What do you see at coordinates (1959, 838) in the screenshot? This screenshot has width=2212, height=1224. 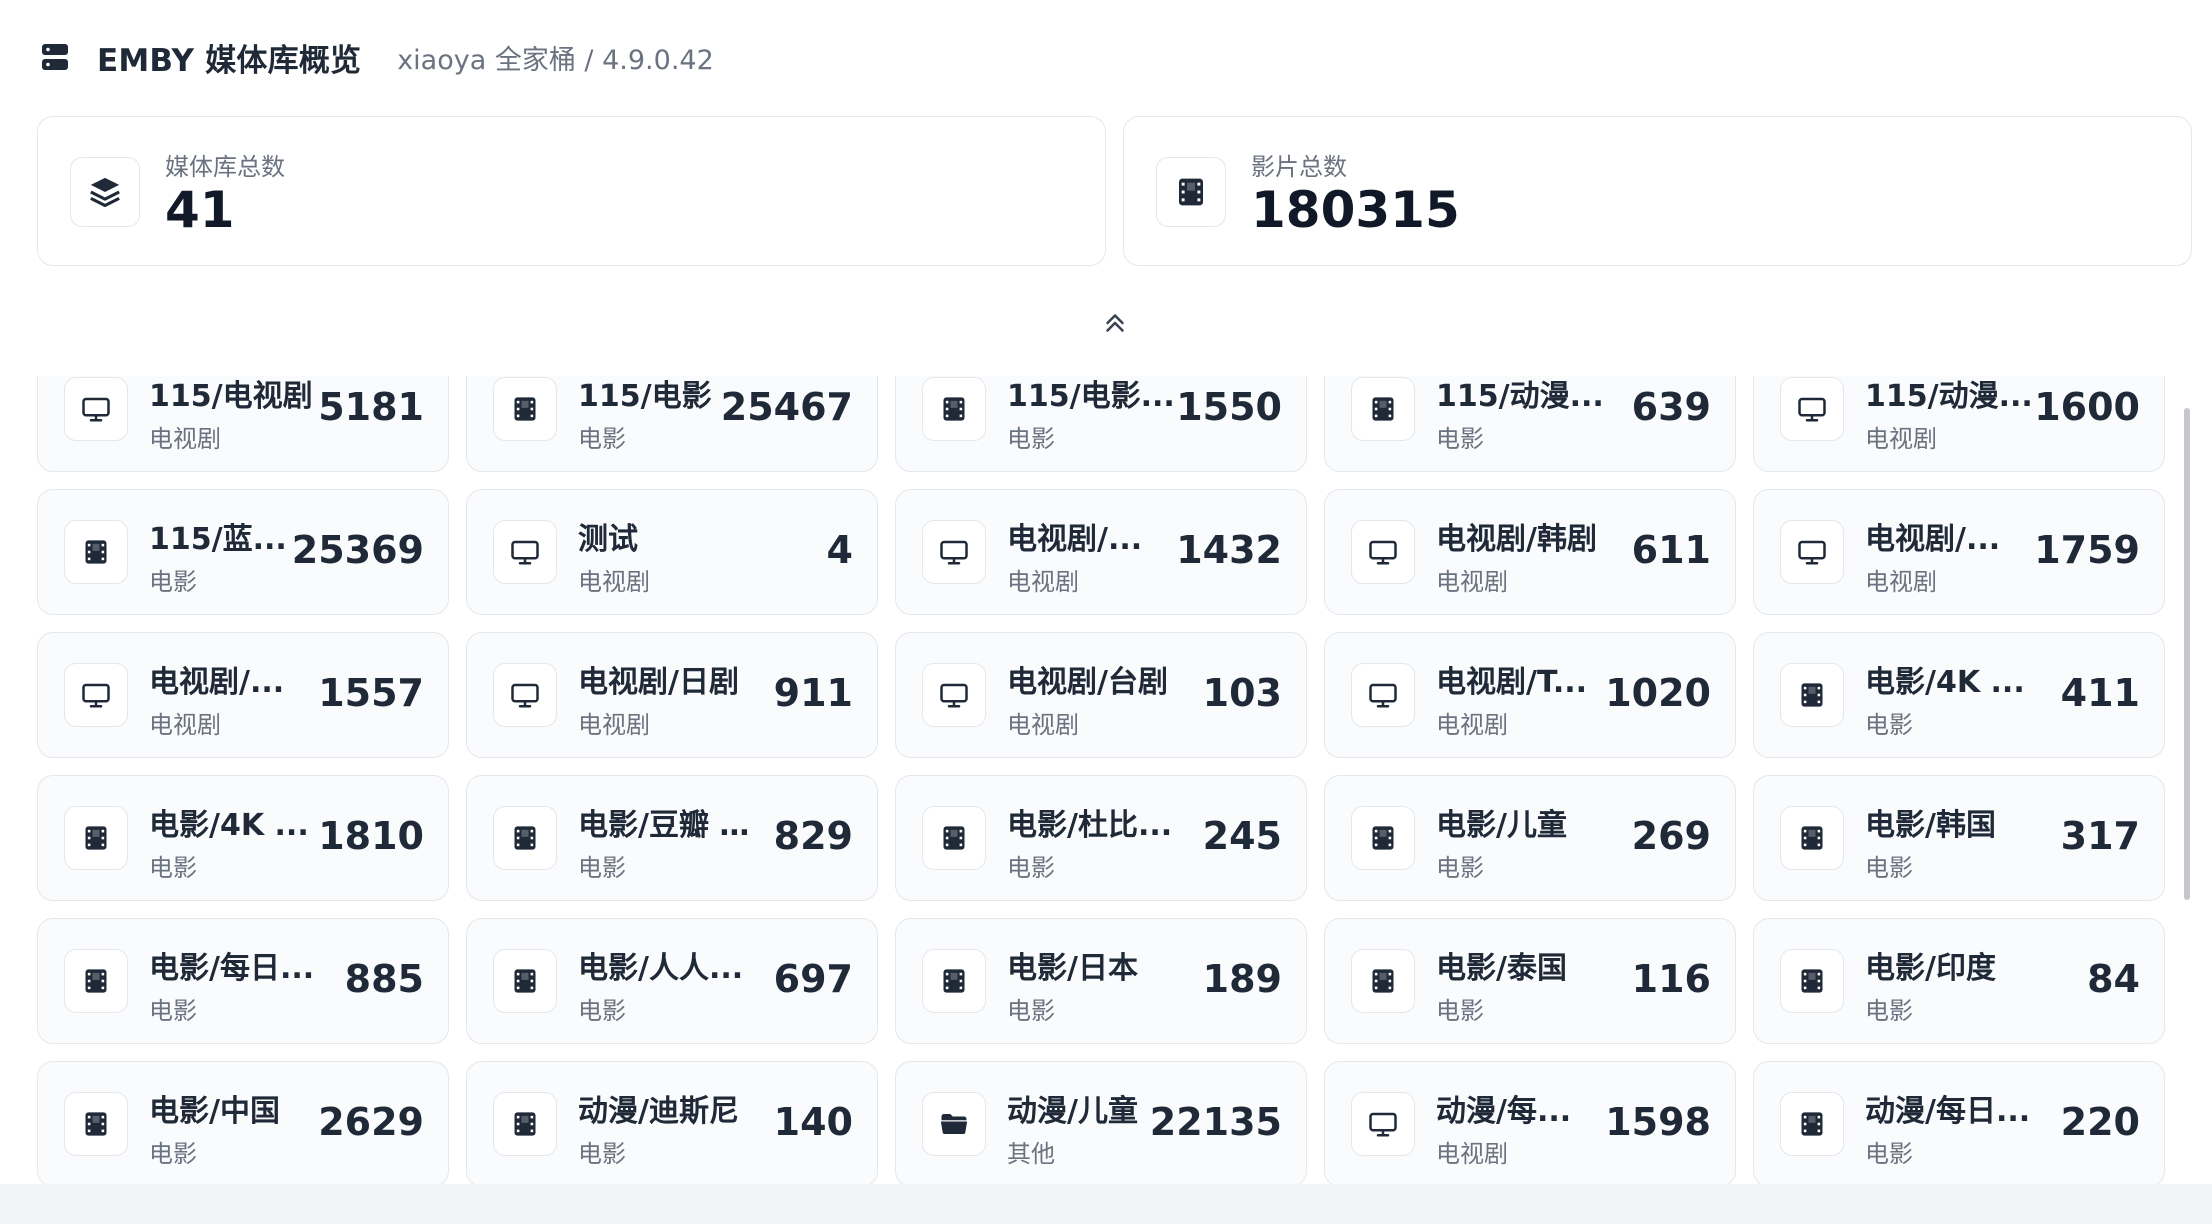 I see `library-card: 电影/韩国 电影 317` at bounding box center [1959, 838].